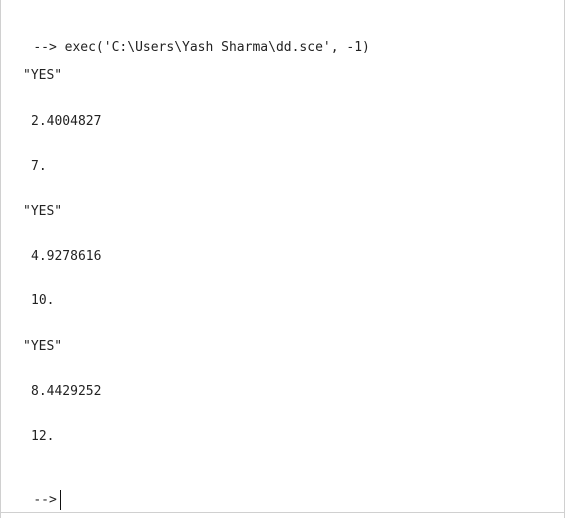  Describe the element at coordinates (282, 512) in the screenshot. I see `console-bottom-border` at that location.